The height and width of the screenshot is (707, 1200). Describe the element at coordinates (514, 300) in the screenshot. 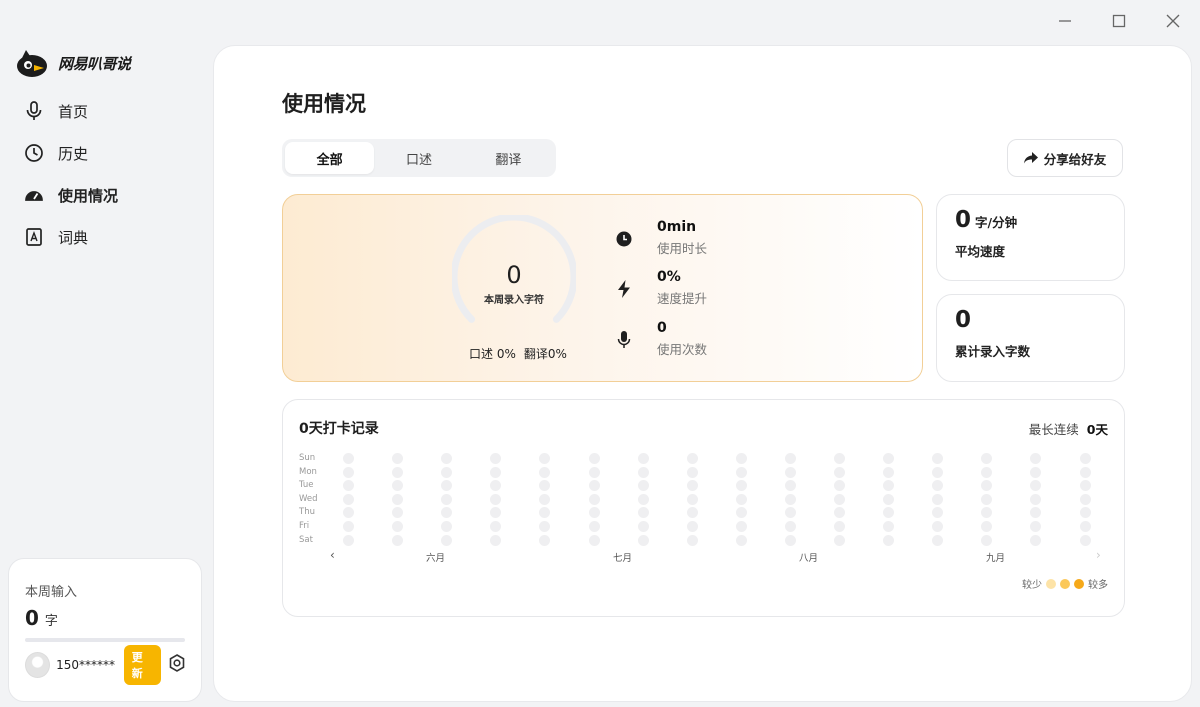

I see `weekly-chars-label: 本周录入字符` at that location.